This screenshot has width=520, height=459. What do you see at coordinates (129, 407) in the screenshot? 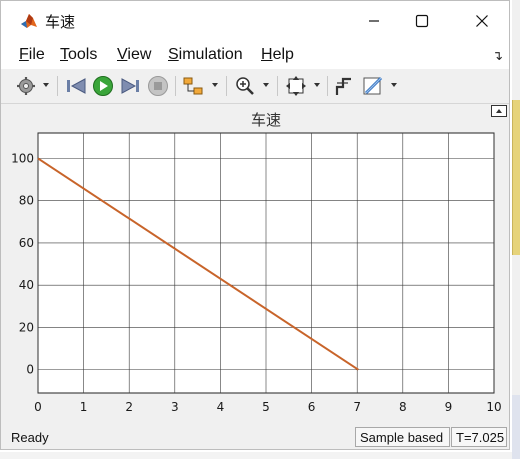
I see `x-tick-label: 2` at bounding box center [129, 407].